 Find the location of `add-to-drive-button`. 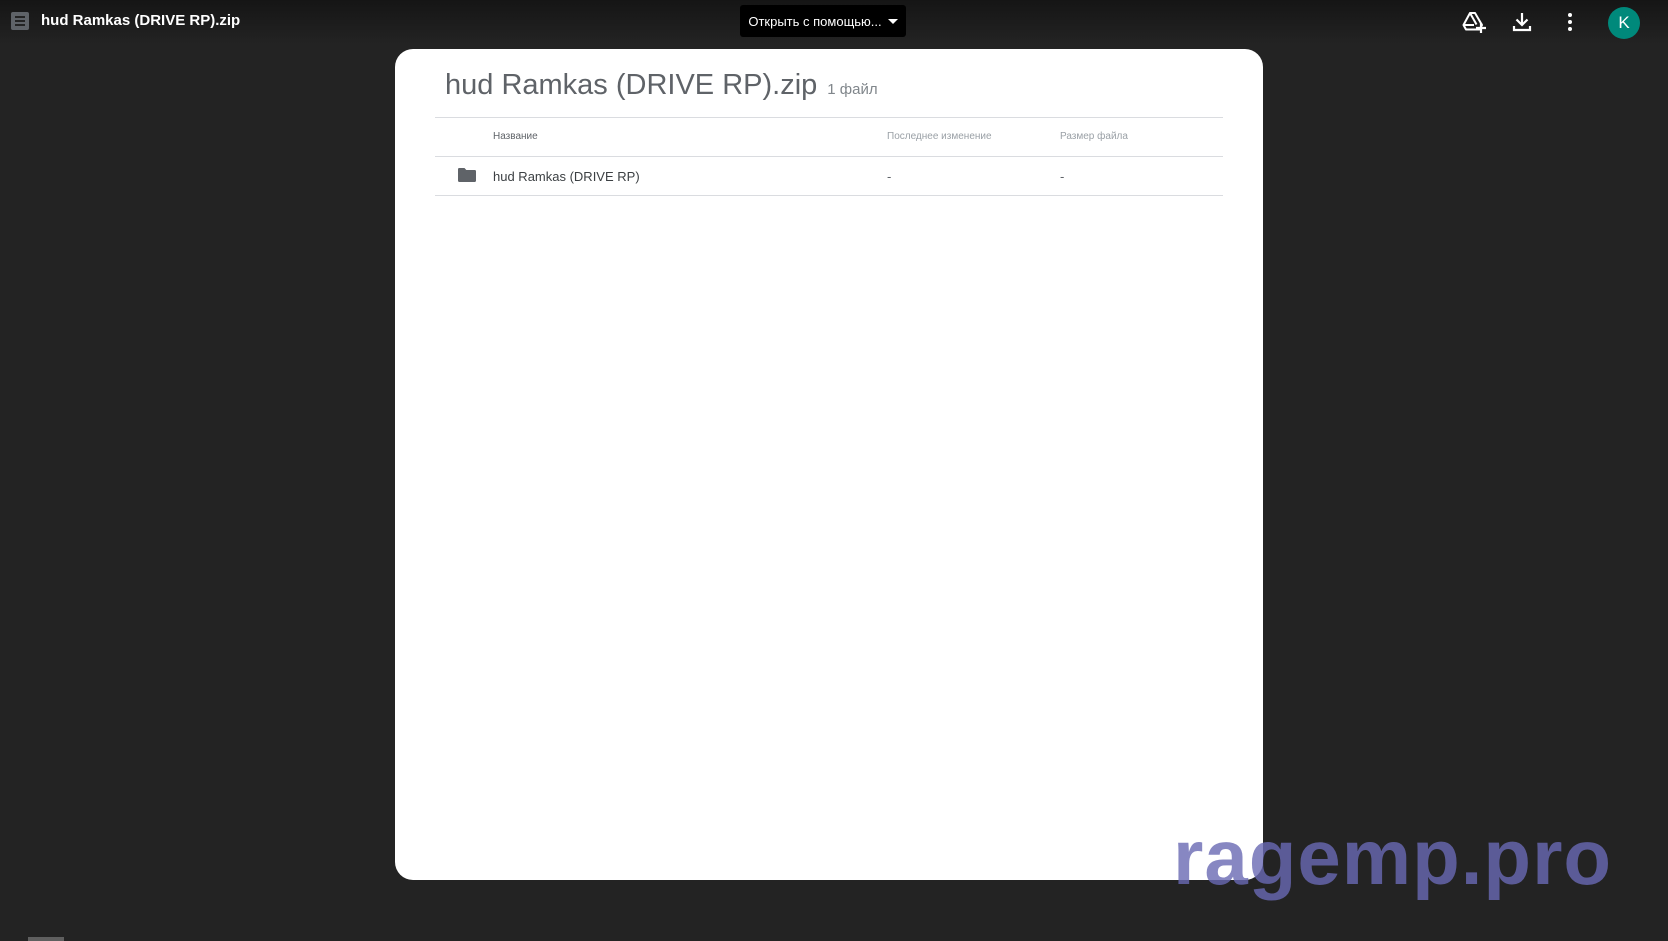

add-to-drive-button is located at coordinates (1474, 22).